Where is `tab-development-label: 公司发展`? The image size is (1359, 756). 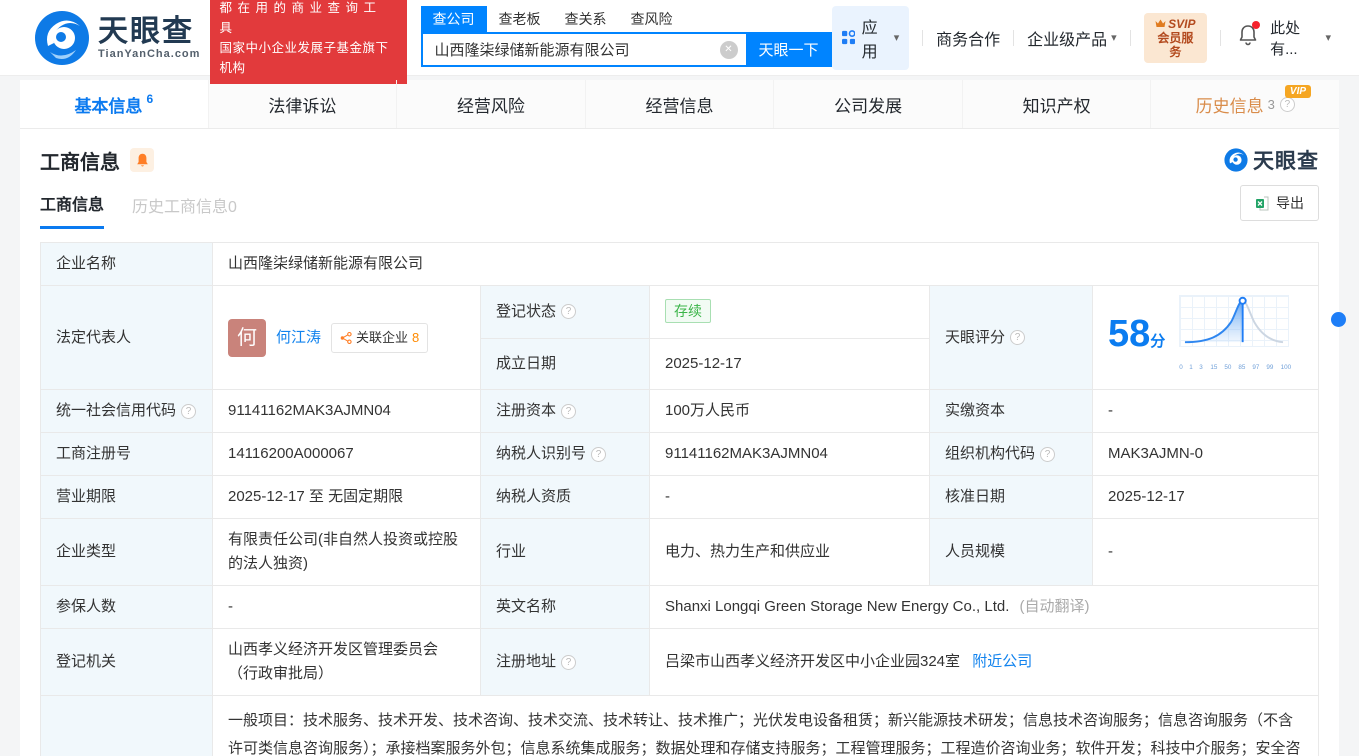
tab-development-label: 公司发展 is located at coordinates (868, 106).